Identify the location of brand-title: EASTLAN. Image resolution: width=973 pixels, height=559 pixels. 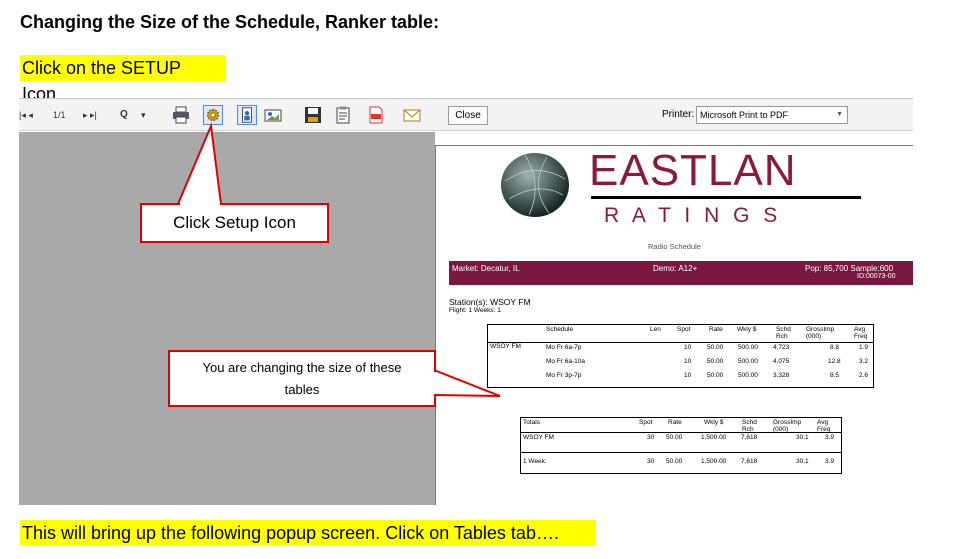
(693, 170).